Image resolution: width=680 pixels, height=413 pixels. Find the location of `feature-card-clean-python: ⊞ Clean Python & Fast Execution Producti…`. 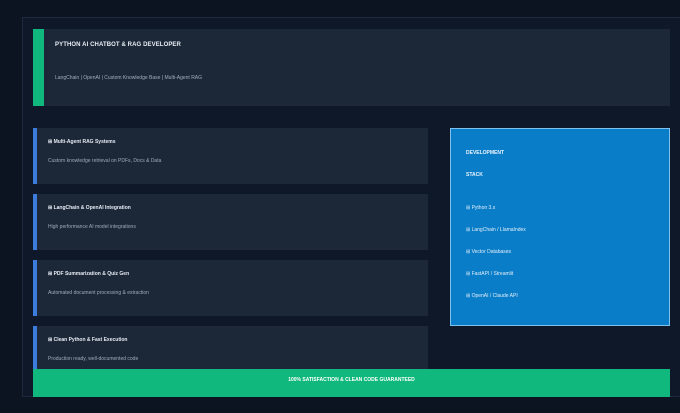

feature-card-clean-python: ⊞ Clean Python & Fast Execution Producti… is located at coordinates (230, 350).